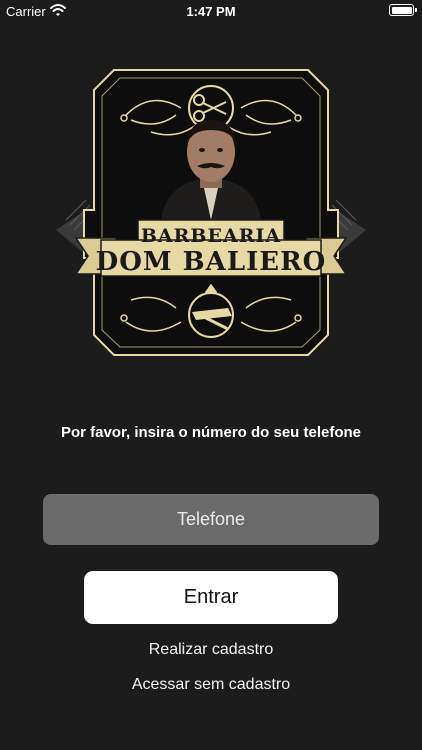 This screenshot has height=750, width=422. Describe the element at coordinates (211, 685) in the screenshot. I see `guest-access-link: Acessar sem cadastro` at that location.